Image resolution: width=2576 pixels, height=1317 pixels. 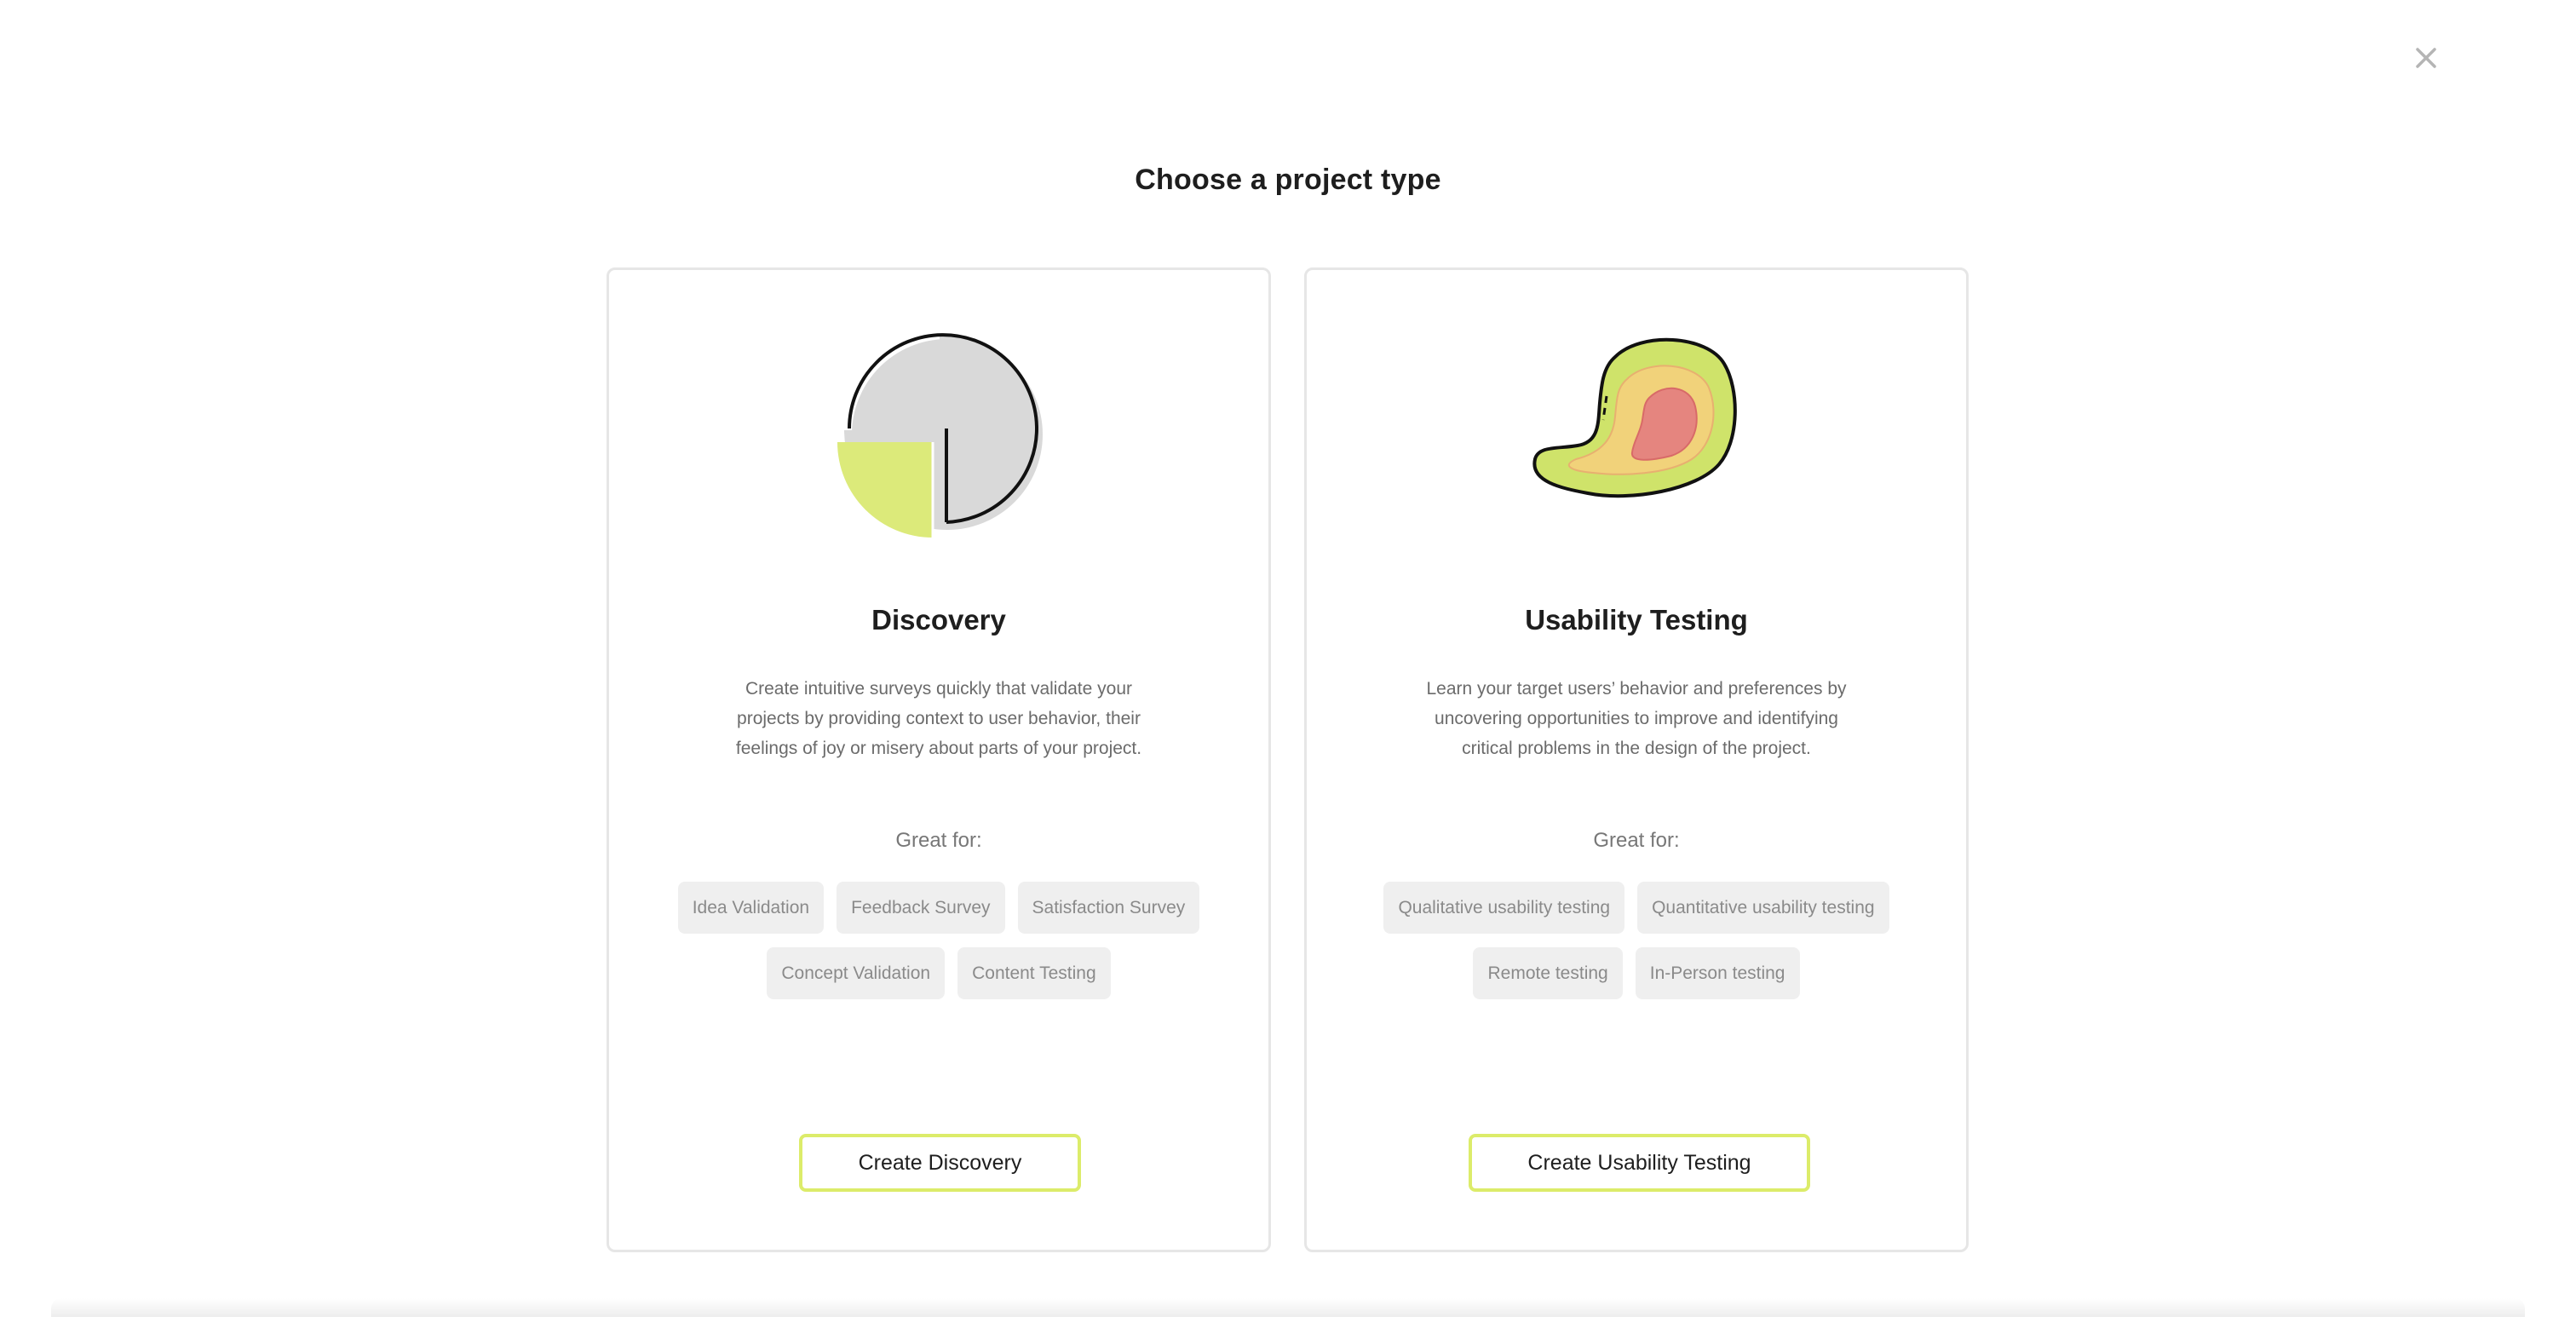 What do you see at coordinates (1636, 620) in the screenshot?
I see `card-title: Usability Testing` at bounding box center [1636, 620].